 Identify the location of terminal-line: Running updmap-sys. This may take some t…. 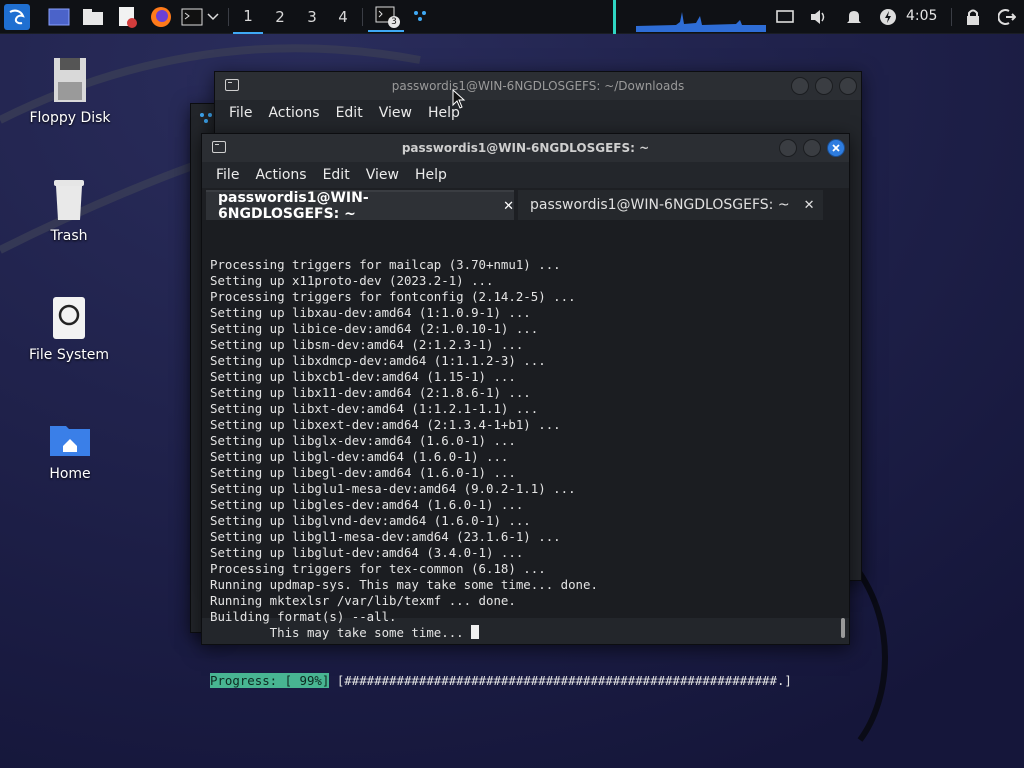
(404, 584).